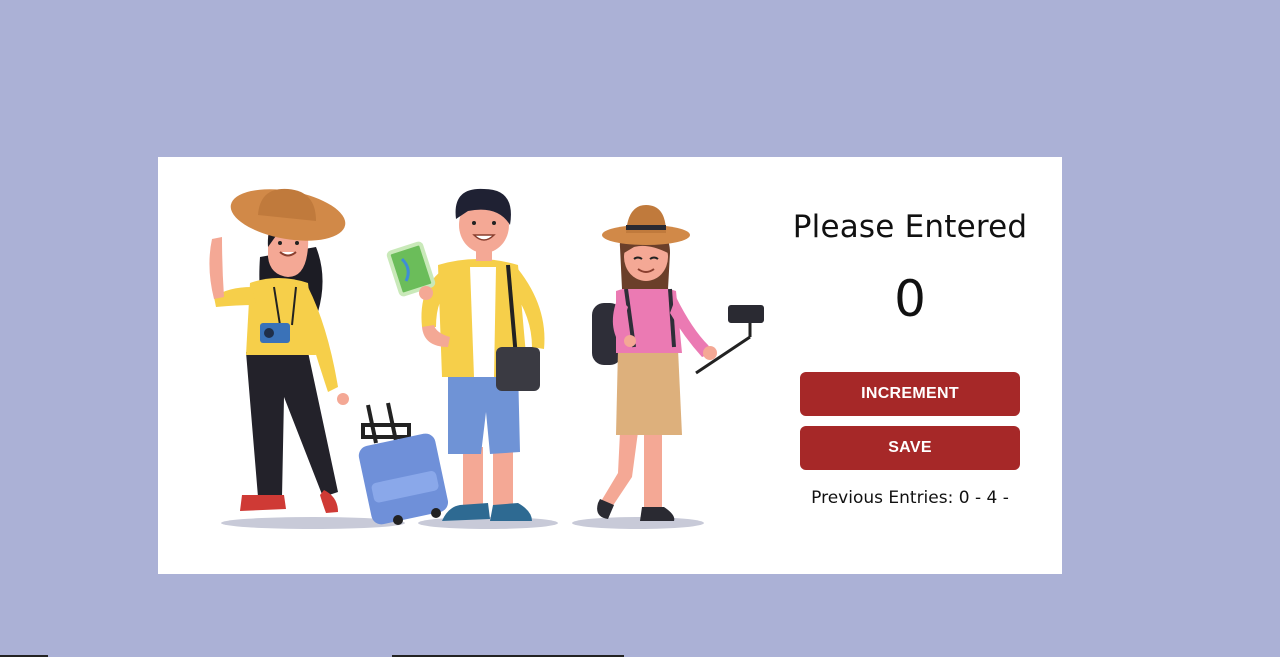 This screenshot has width=1280, height=657. Describe the element at coordinates (910, 448) in the screenshot. I see `save-button: SAVE` at that location.